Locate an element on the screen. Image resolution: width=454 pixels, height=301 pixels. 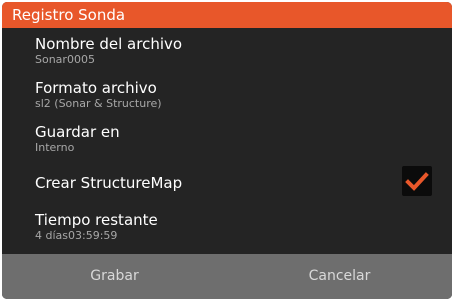
row-create-structuremap: Crear StructureMap is located at coordinates (227, 182).